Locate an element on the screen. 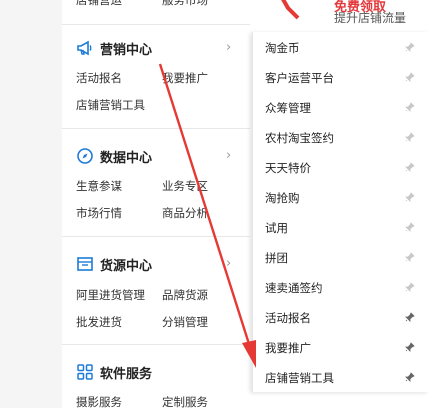 This screenshot has width=428, height=410. left-gutter is located at coordinates (31, 204).